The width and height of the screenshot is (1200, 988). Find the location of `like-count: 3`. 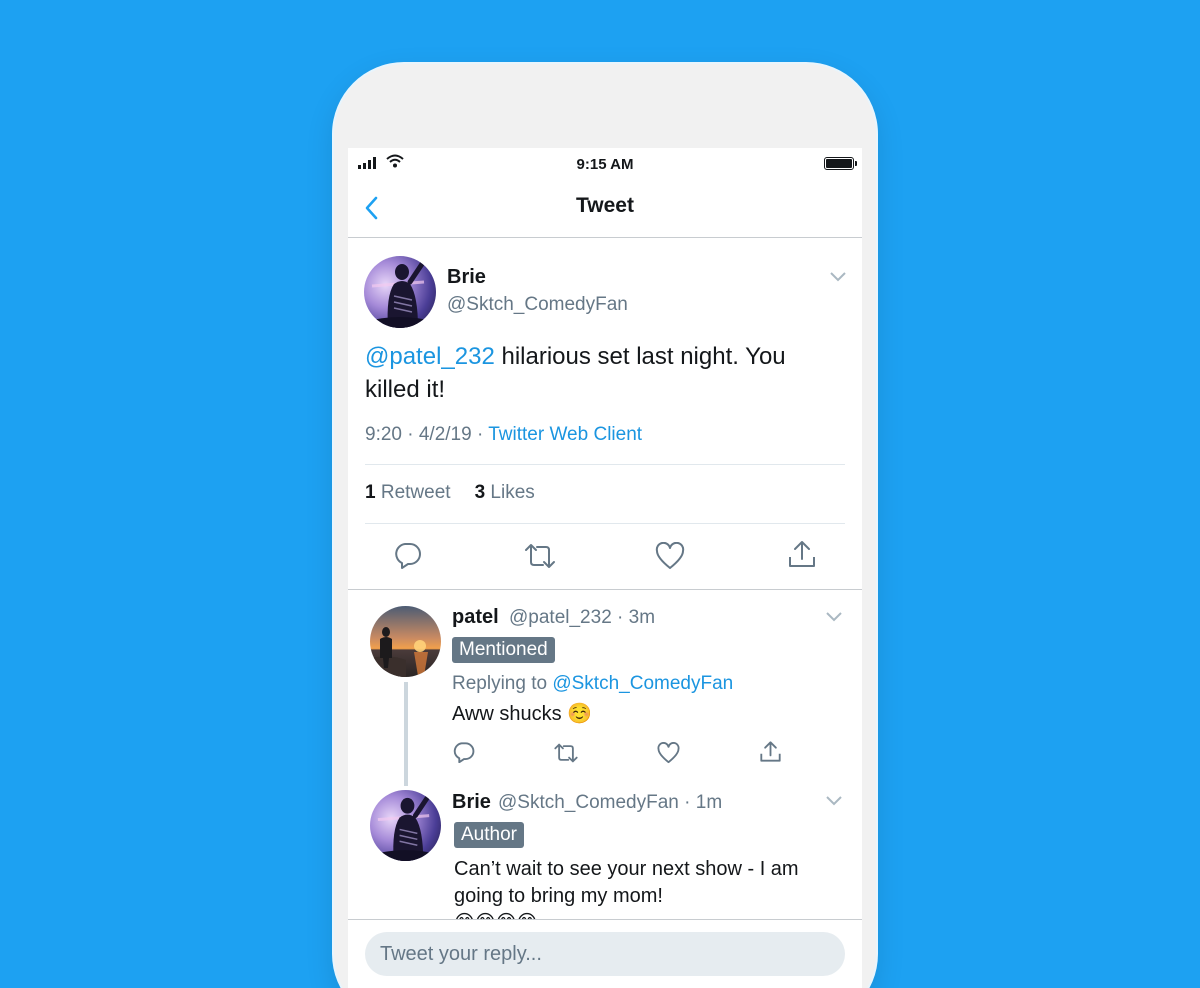

like-count: 3 is located at coordinates (480, 492).